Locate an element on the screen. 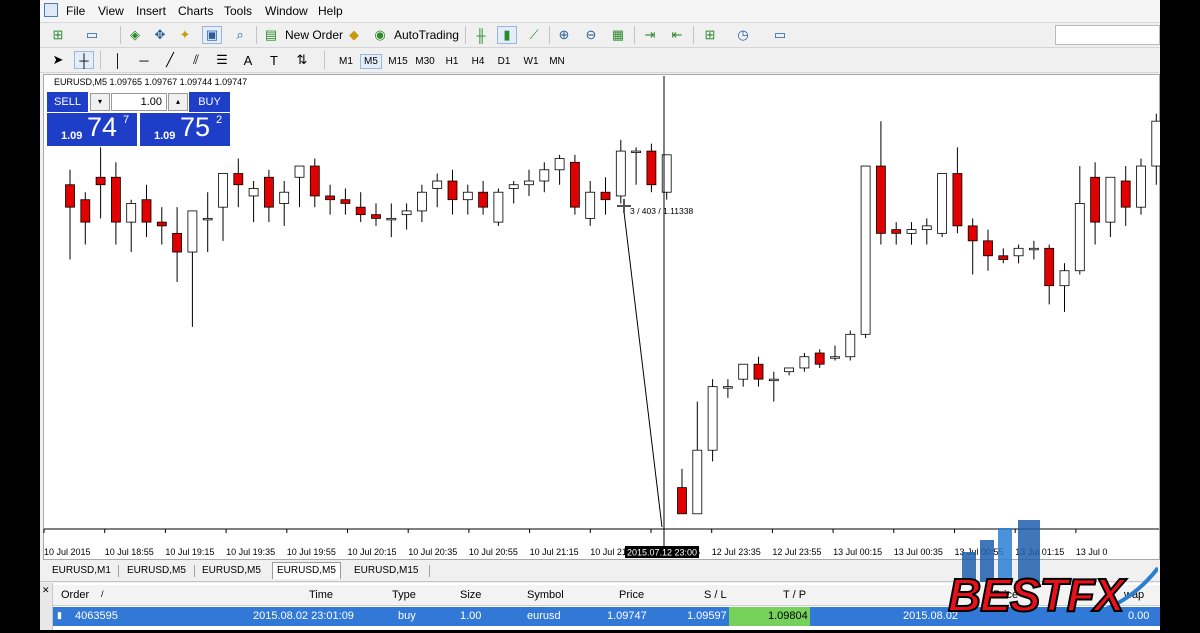 The height and width of the screenshot is (633, 1200). x-tick-label: 10 Jul 2015 is located at coordinates (67, 552).